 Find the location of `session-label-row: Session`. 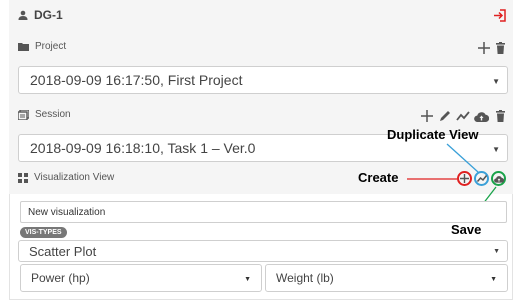

session-label-row: Session is located at coordinates (44, 114).